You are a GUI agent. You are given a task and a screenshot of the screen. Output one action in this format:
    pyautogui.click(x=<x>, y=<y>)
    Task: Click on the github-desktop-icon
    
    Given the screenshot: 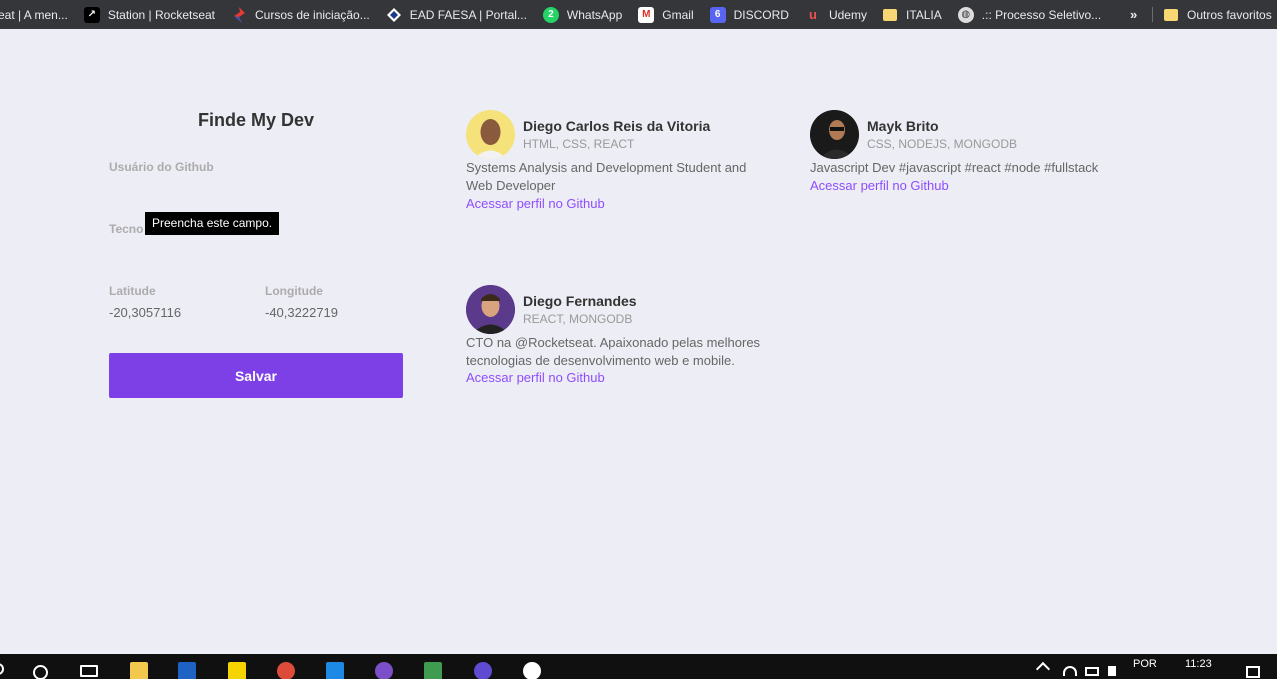 What is the action you would take?
    pyautogui.click(x=384, y=670)
    